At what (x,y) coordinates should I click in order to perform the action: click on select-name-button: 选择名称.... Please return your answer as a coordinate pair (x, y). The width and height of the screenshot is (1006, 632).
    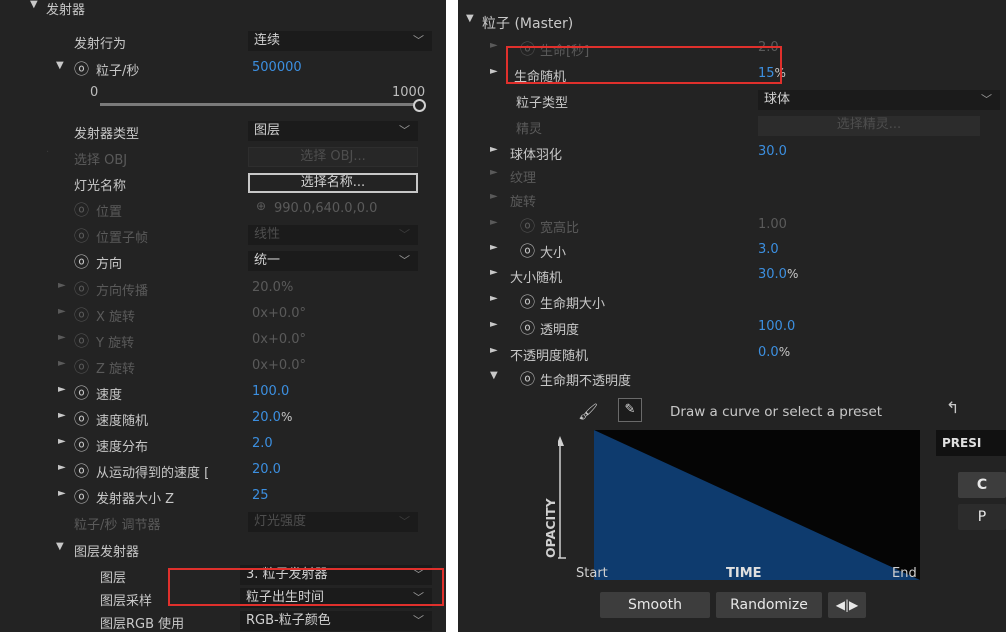
    Looking at the image, I should click on (333, 183).